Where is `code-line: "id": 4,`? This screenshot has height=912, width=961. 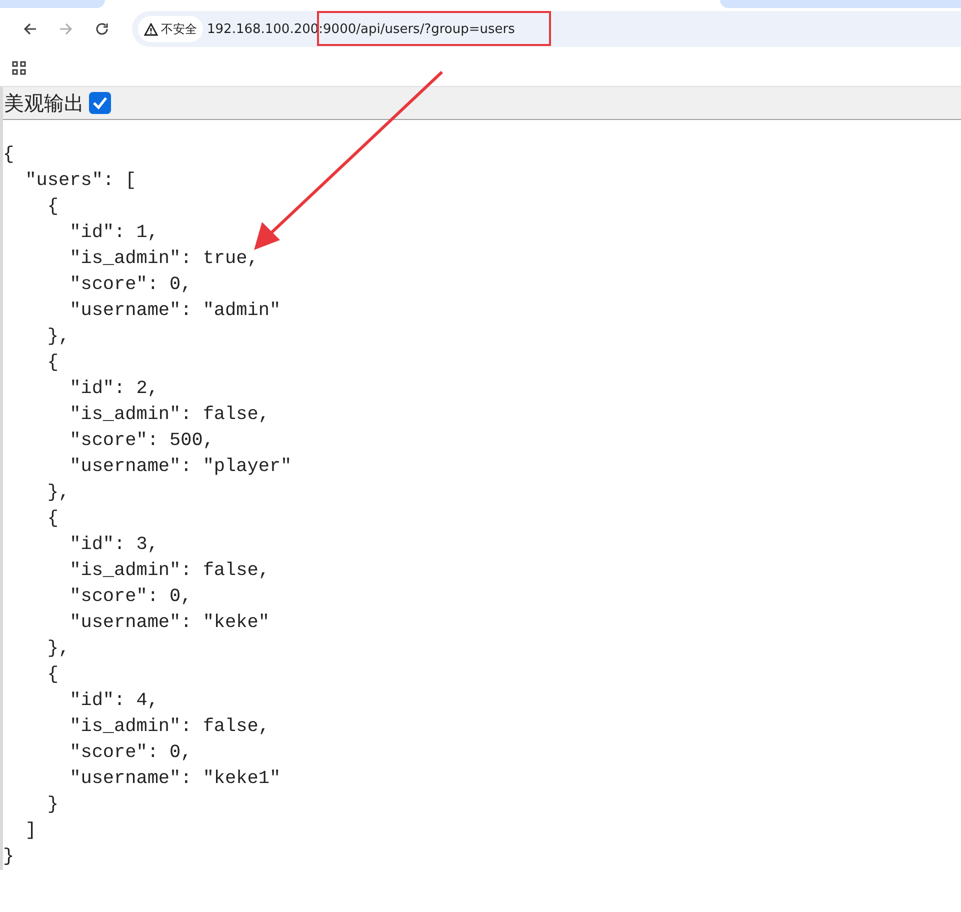 code-line: "id": 4, is located at coordinates (113, 701).